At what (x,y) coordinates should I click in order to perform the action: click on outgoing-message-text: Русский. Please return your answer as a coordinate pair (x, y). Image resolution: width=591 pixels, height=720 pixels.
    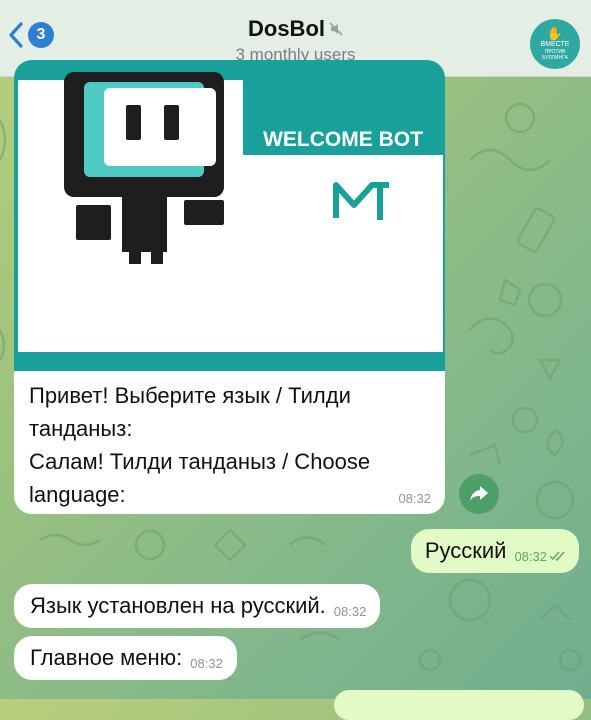
    Looking at the image, I should click on (465, 550).